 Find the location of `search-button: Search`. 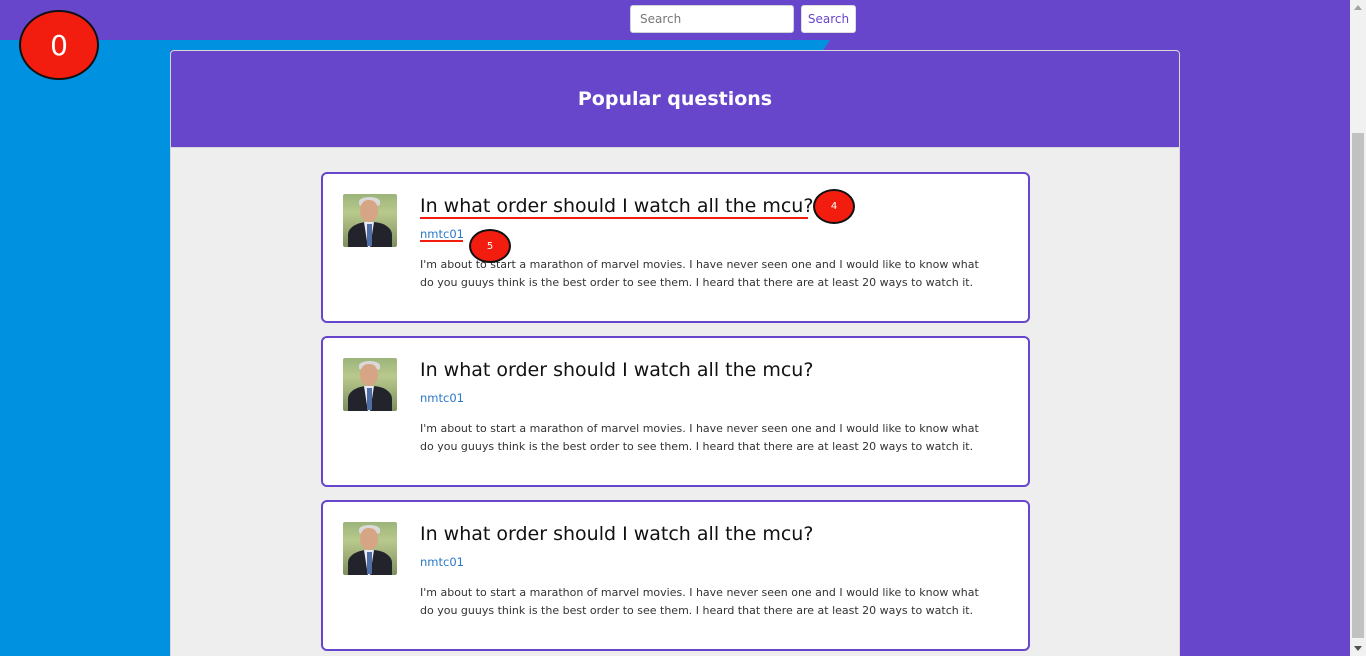

search-button: Search is located at coordinates (828, 19).